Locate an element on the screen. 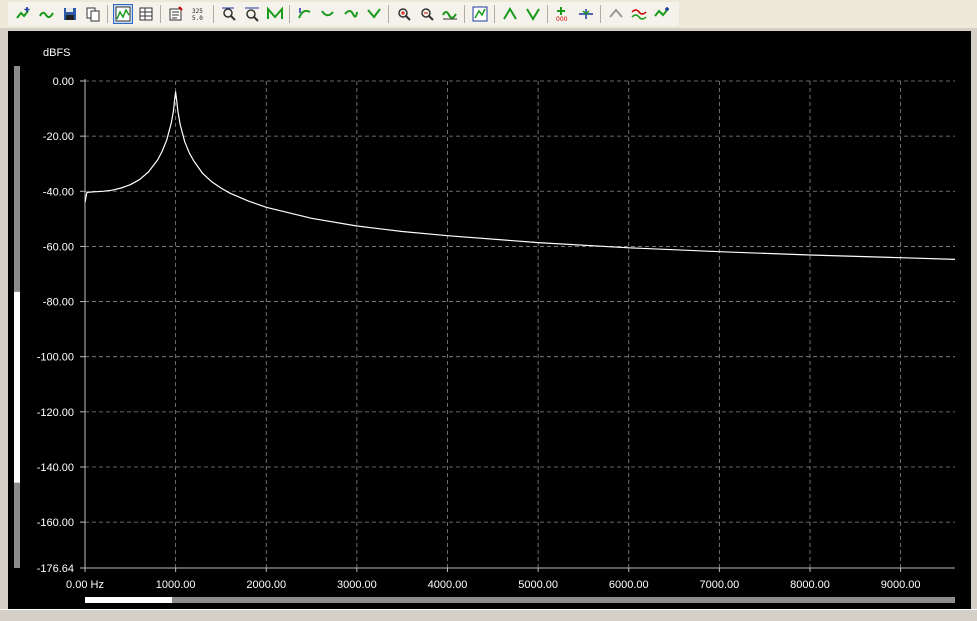  wave-icon is located at coordinates (46, 15).